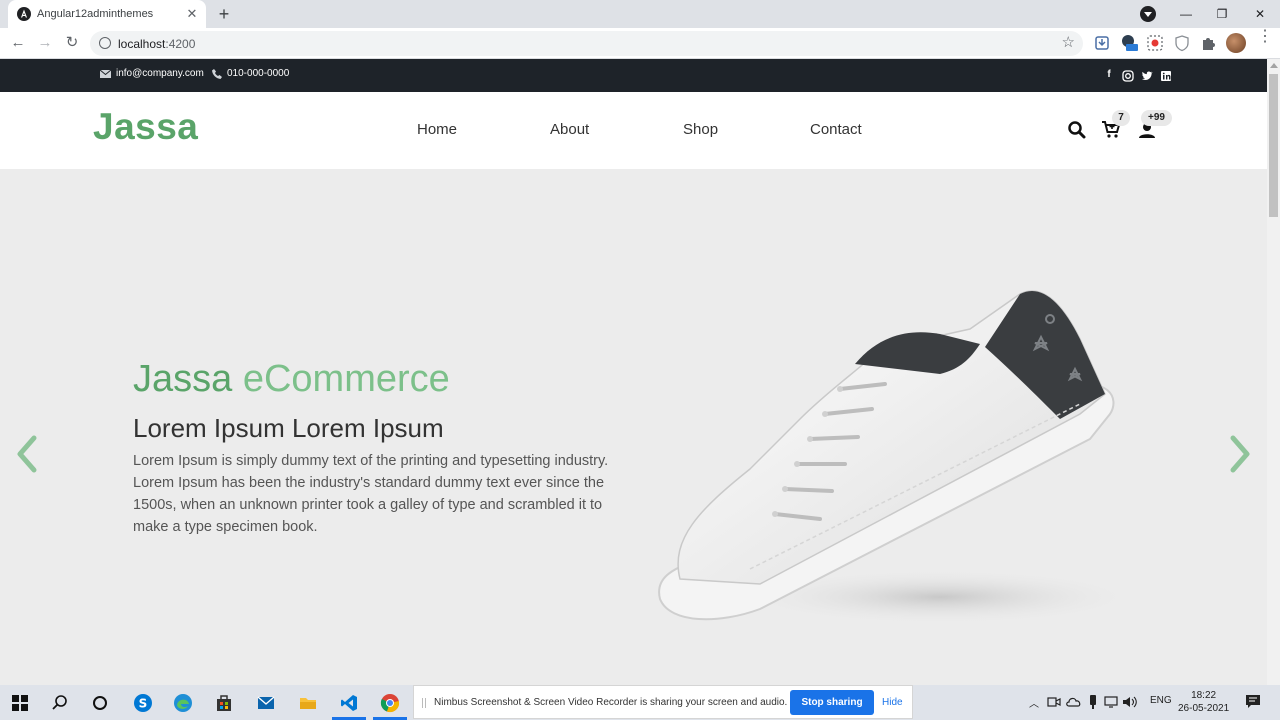  What do you see at coordinates (700, 129) in the screenshot?
I see `nav-shop: Shop` at bounding box center [700, 129].